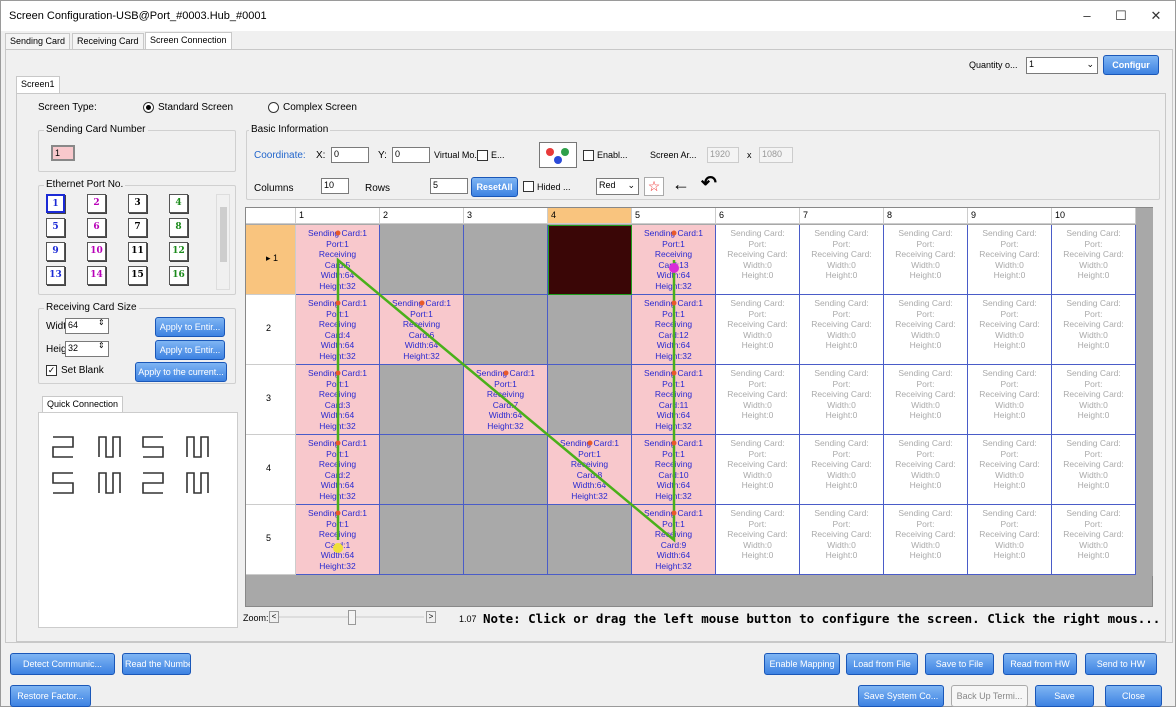 This screenshot has height=707, width=1176. Describe the element at coordinates (350, 155) in the screenshot. I see `x-field: 0` at that location.